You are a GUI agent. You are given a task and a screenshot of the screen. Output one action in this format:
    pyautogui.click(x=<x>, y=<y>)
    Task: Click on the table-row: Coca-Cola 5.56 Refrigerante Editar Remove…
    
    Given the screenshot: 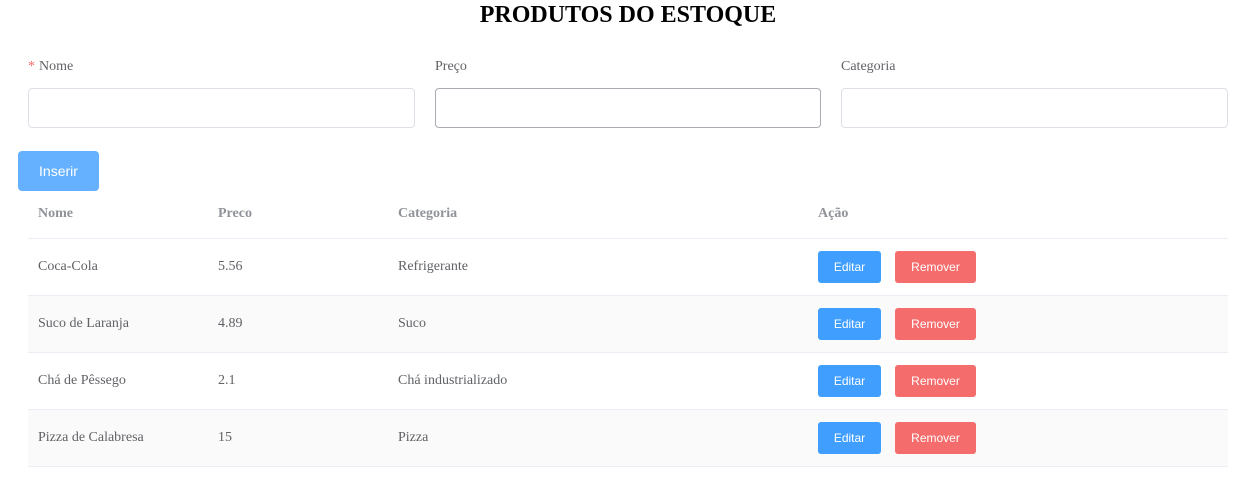 What is the action you would take?
    pyautogui.click(x=628, y=267)
    